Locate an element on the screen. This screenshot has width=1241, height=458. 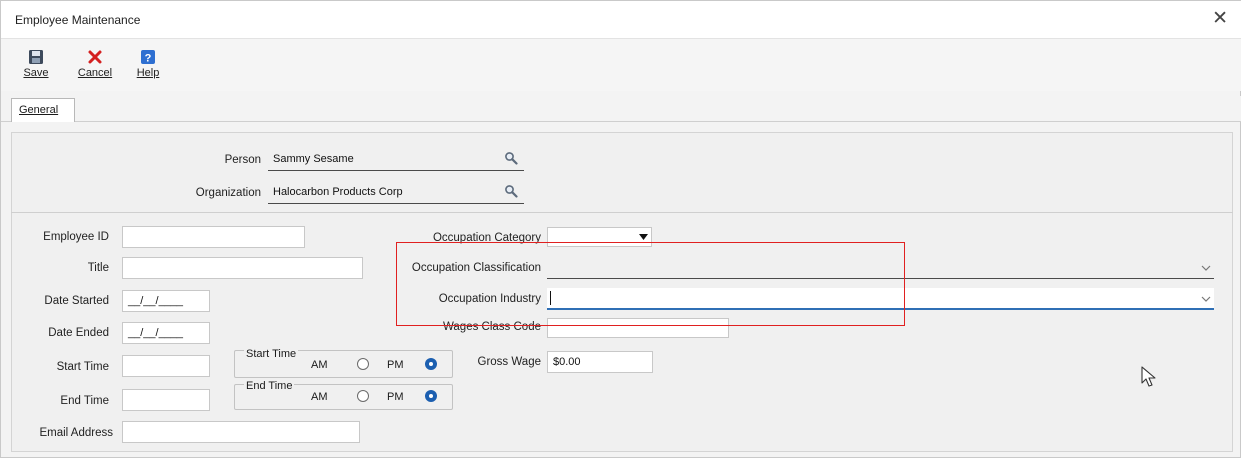
help-button: ? Help is located at coordinates (148, 68).